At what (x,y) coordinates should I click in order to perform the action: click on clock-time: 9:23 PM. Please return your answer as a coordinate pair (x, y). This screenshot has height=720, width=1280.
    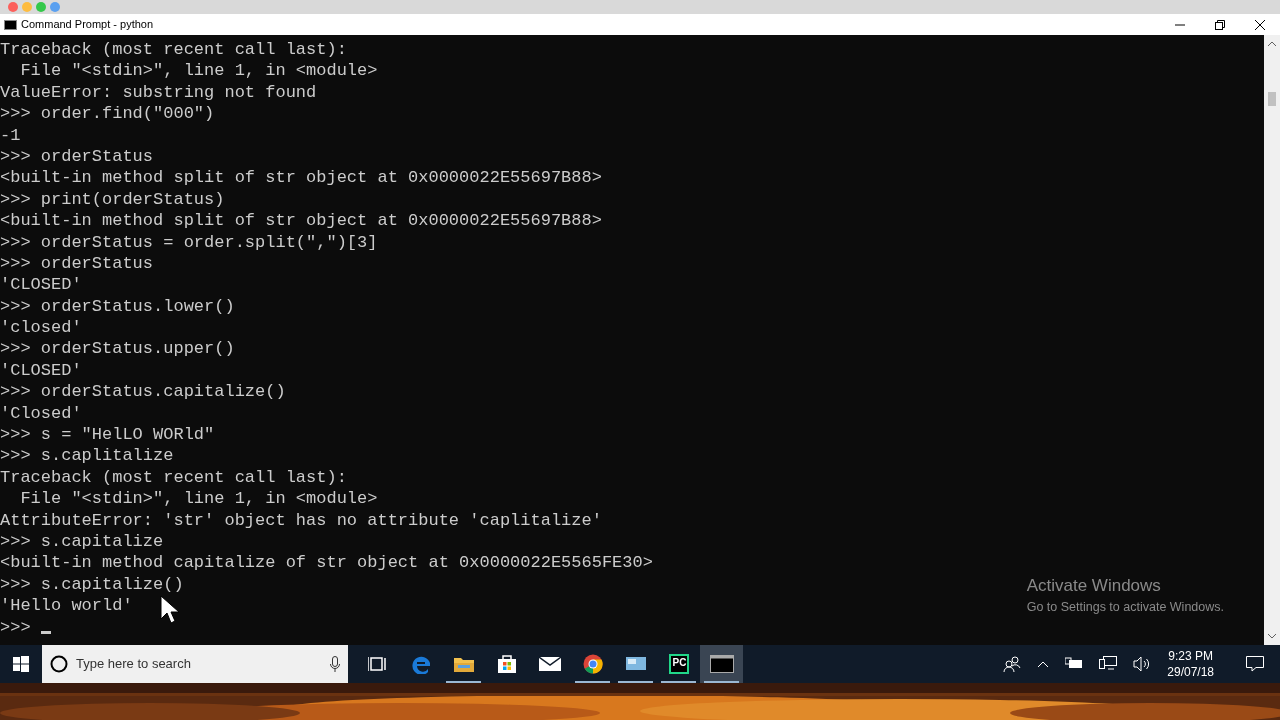
    Looking at the image, I should click on (1190, 655).